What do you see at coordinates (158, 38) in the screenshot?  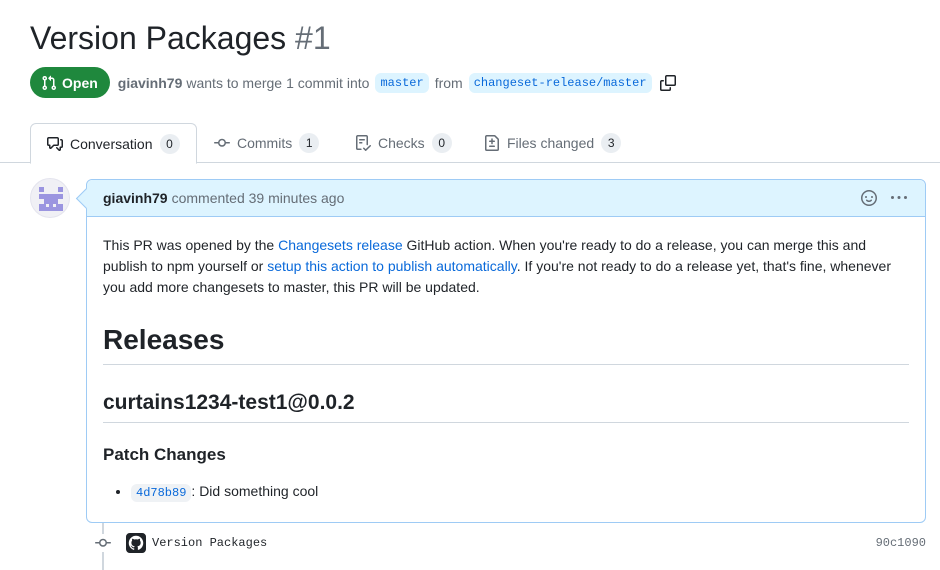 I see `pr-title-text: Version Packages` at bounding box center [158, 38].